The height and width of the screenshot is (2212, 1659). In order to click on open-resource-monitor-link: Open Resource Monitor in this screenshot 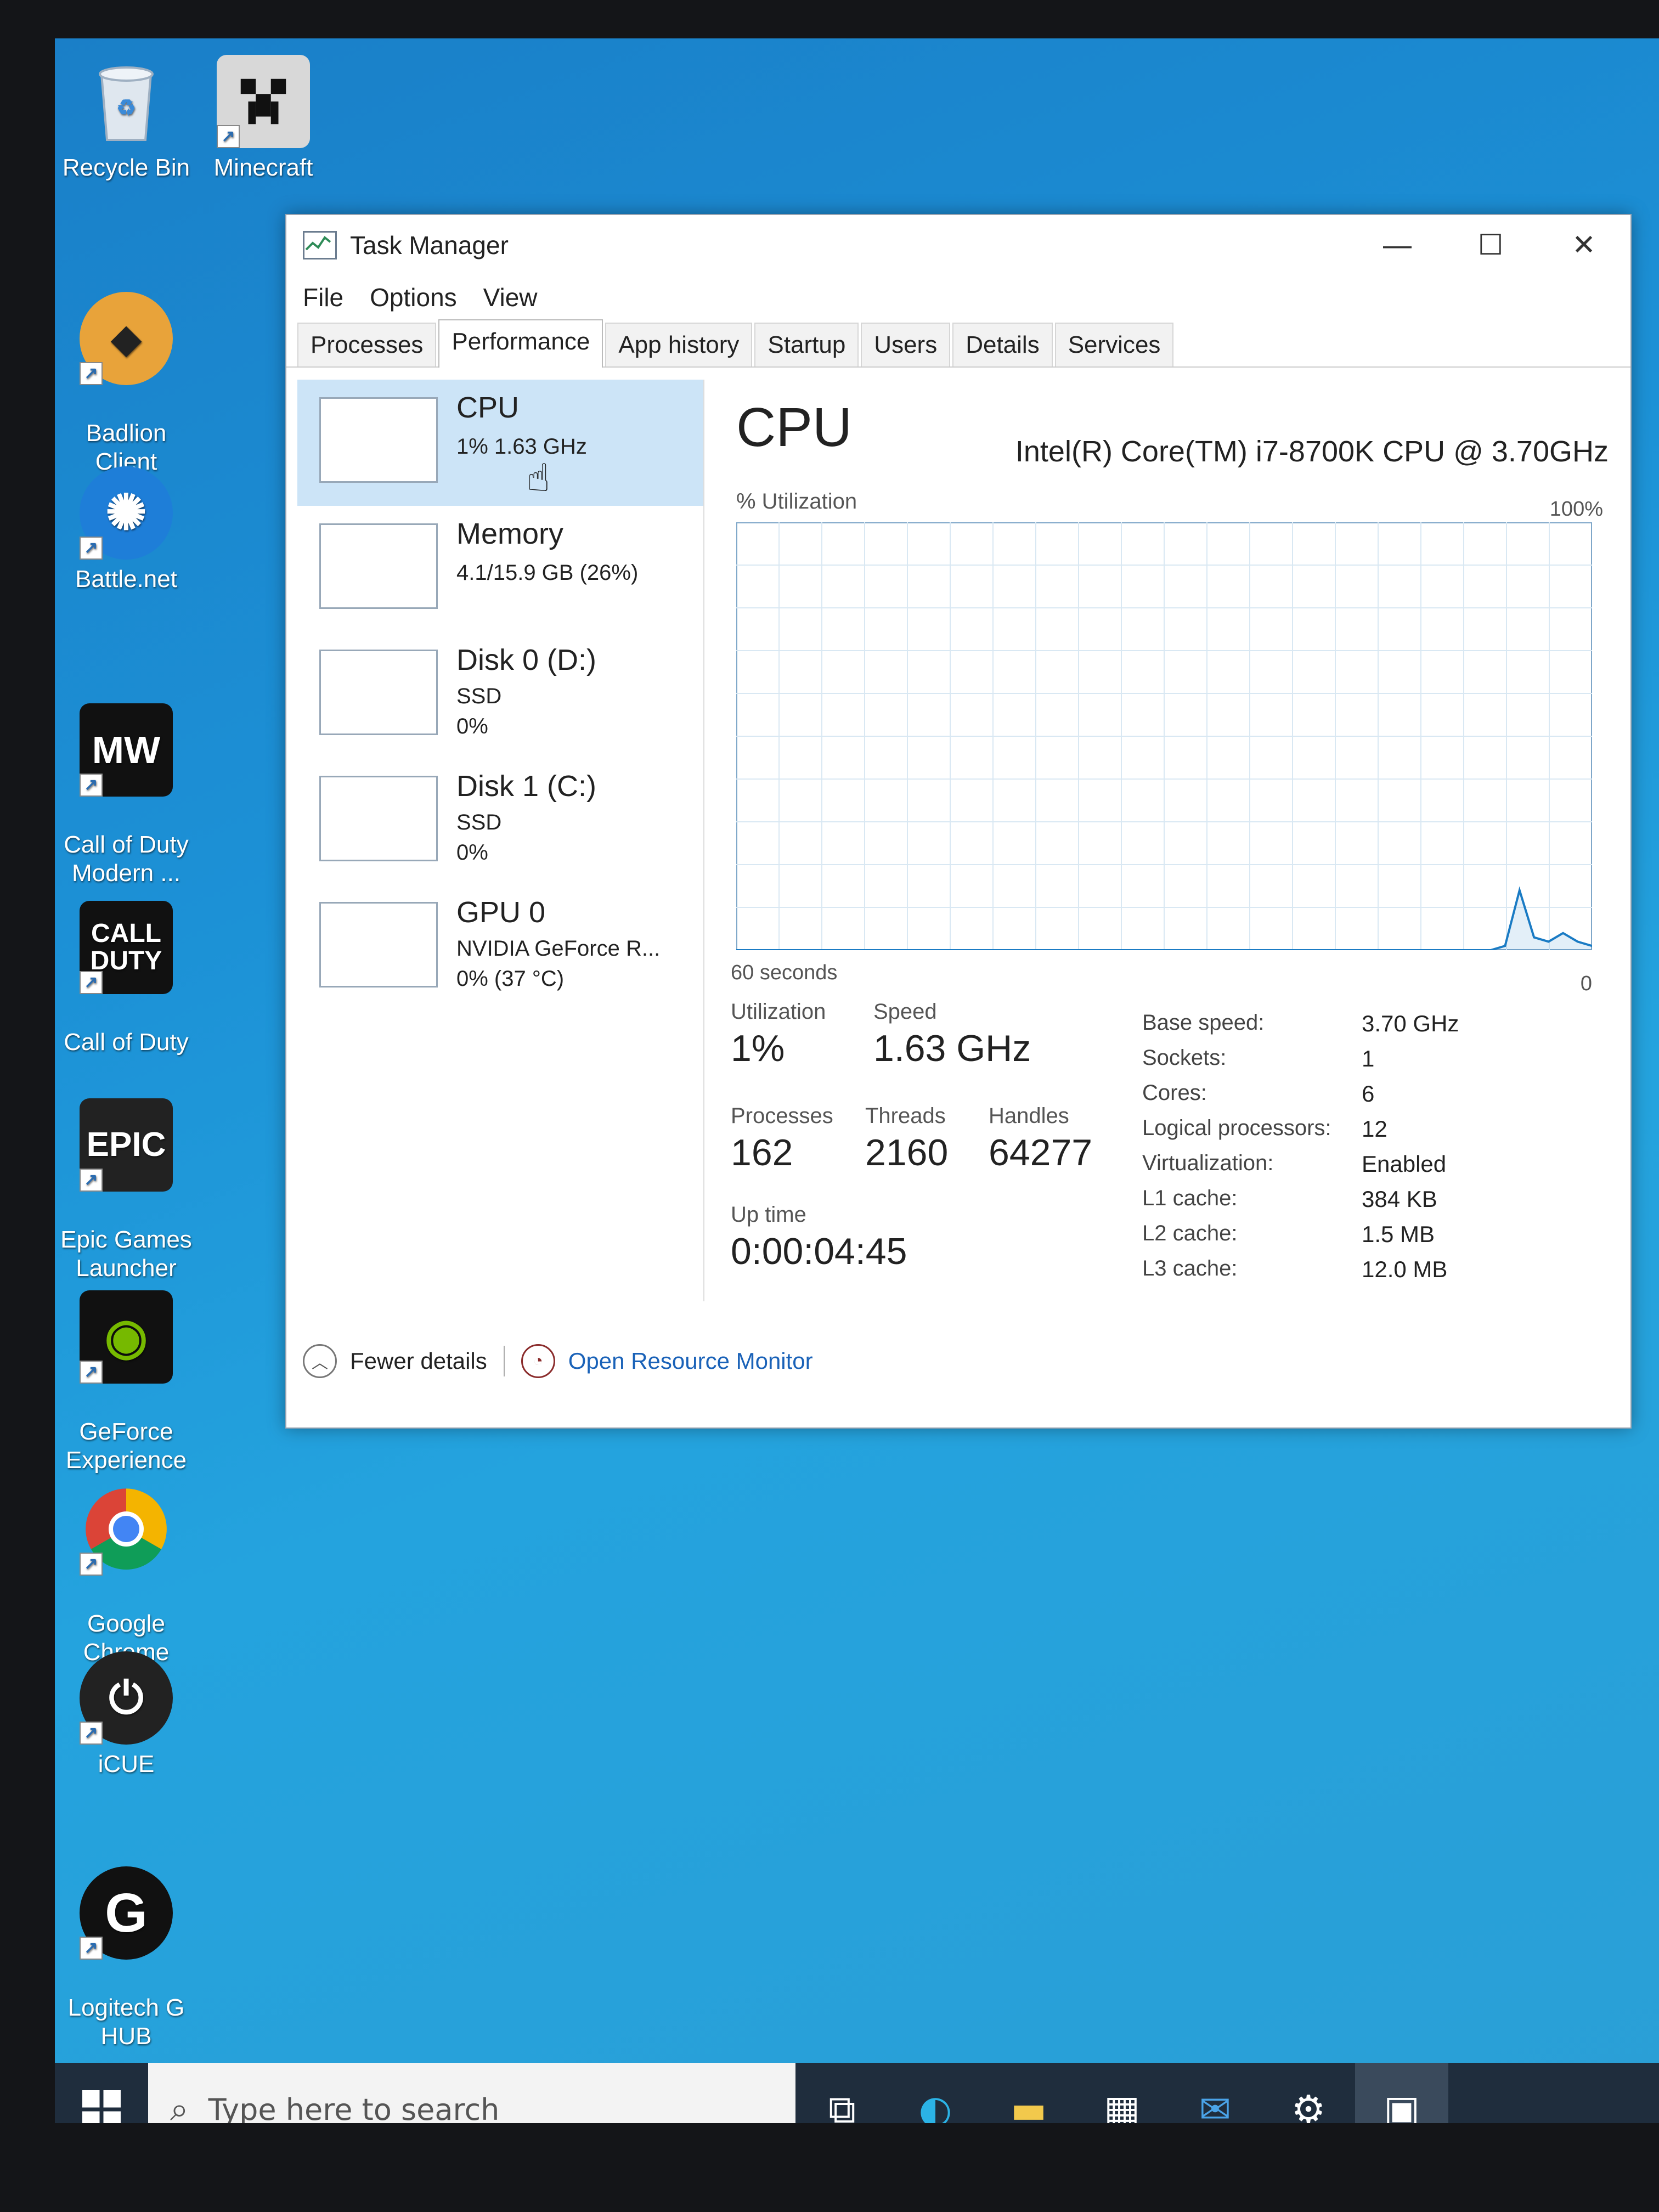, I will do `click(690, 1361)`.